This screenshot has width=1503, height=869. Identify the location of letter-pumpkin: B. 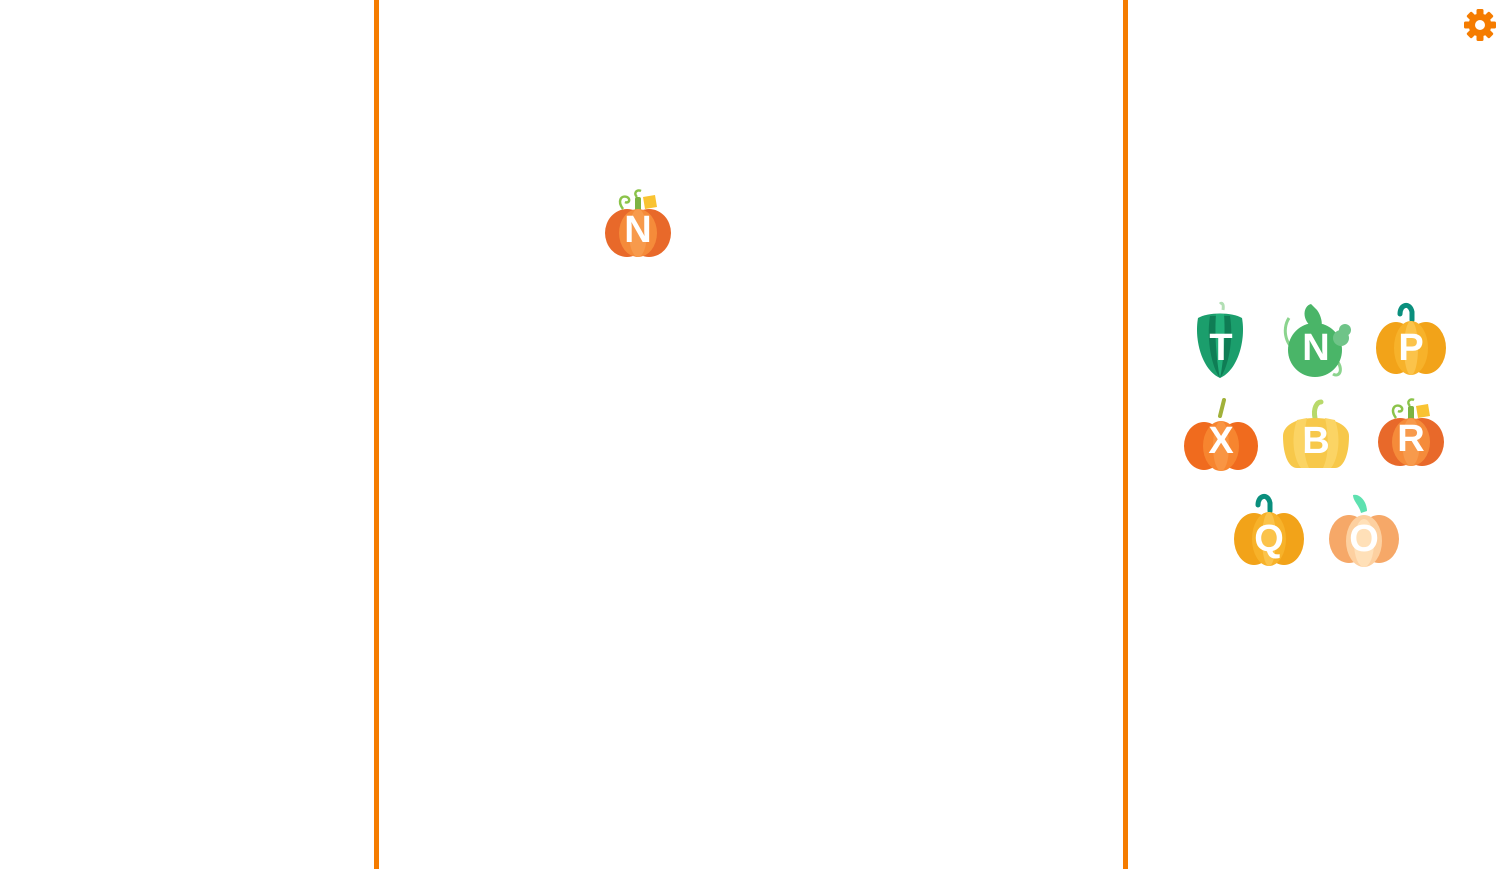
(1316, 436).